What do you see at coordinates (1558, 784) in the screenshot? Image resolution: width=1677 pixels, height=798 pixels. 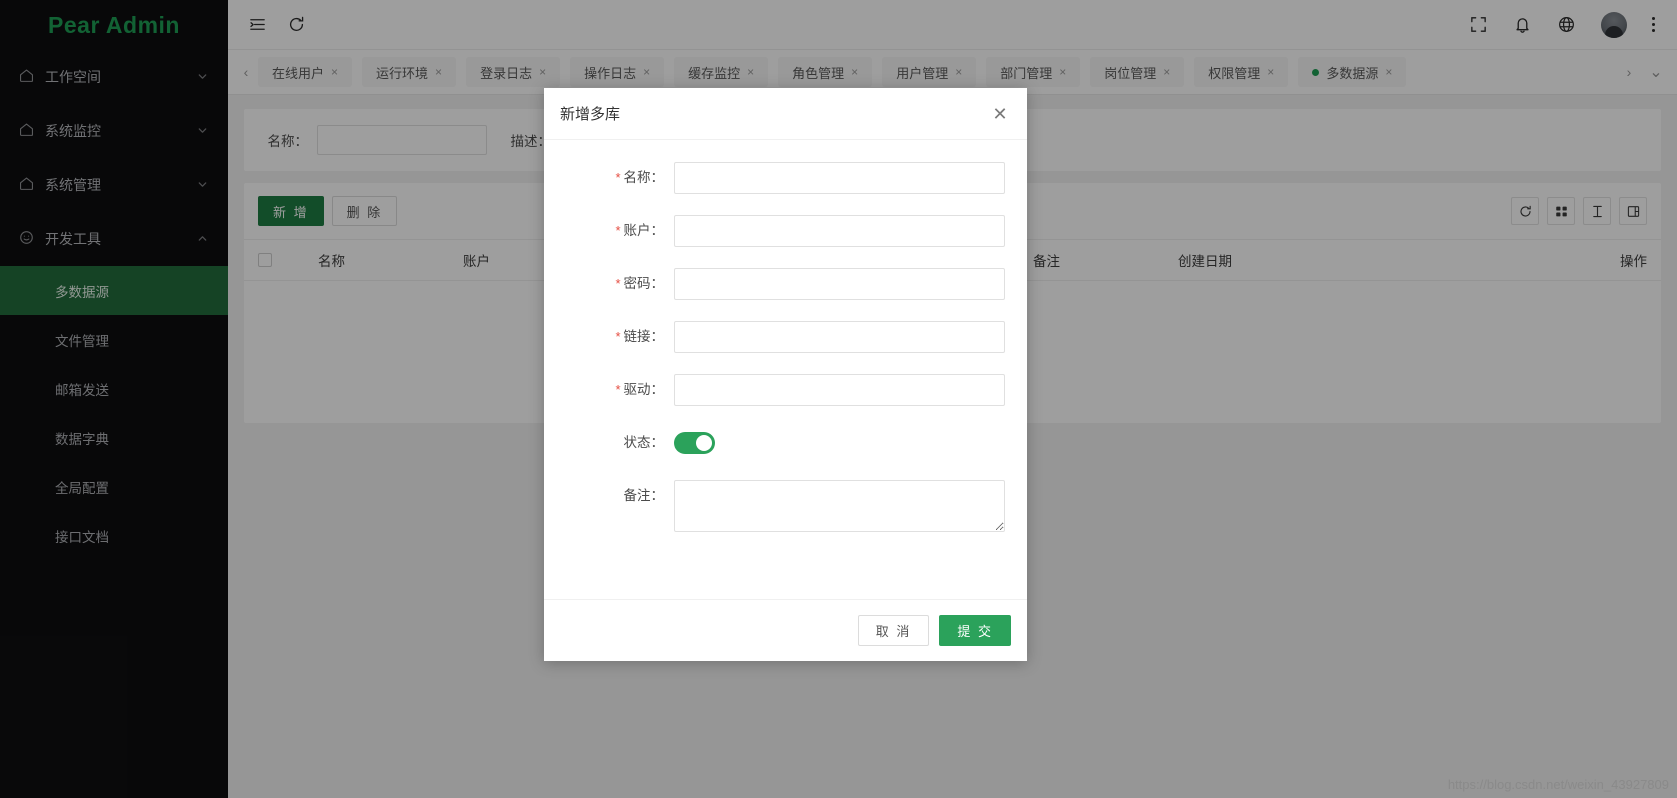 I see `watermark-text: https://blog.csdn.net/weixin_43927809` at bounding box center [1558, 784].